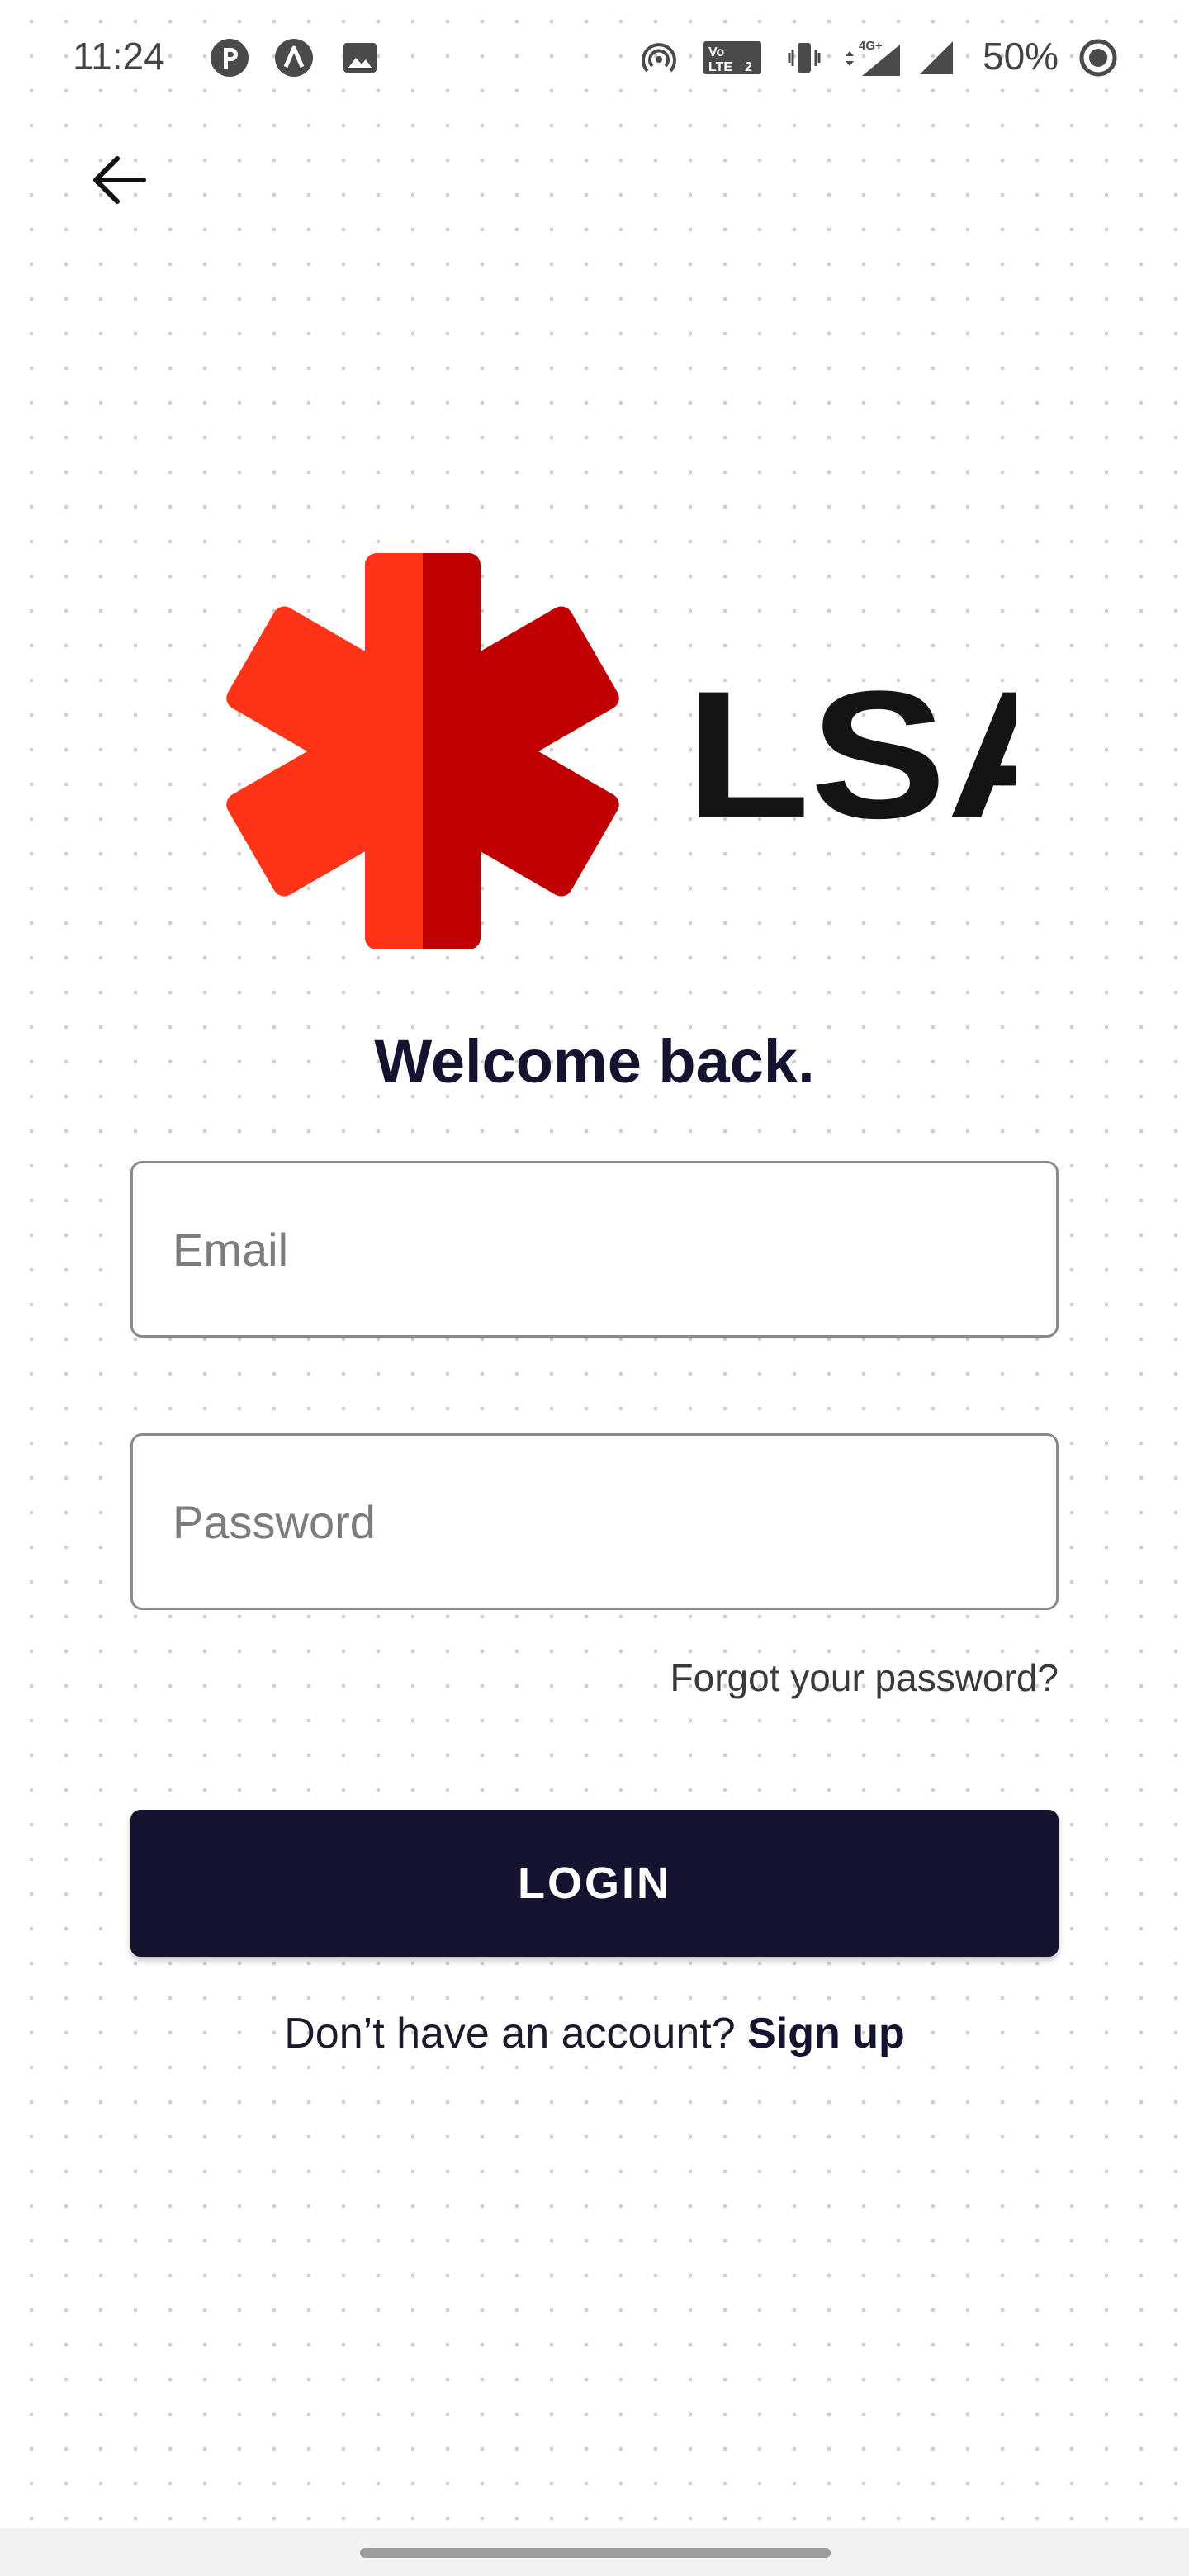 The width and height of the screenshot is (1189, 2576). Describe the element at coordinates (732, 57) in the screenshot. I see `volte-icon: Vo LTE 2` at that location.